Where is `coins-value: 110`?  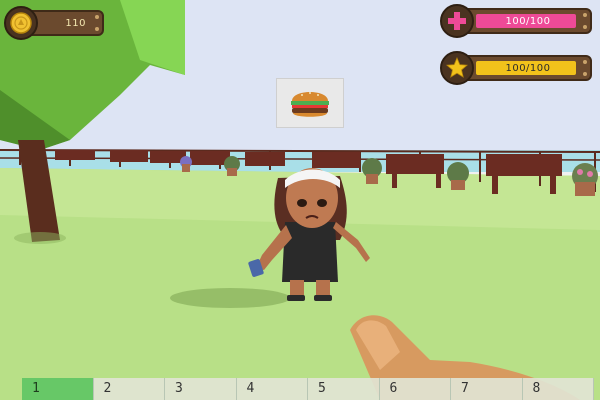 coins-value: 110 is located at coordinates (75, 23).